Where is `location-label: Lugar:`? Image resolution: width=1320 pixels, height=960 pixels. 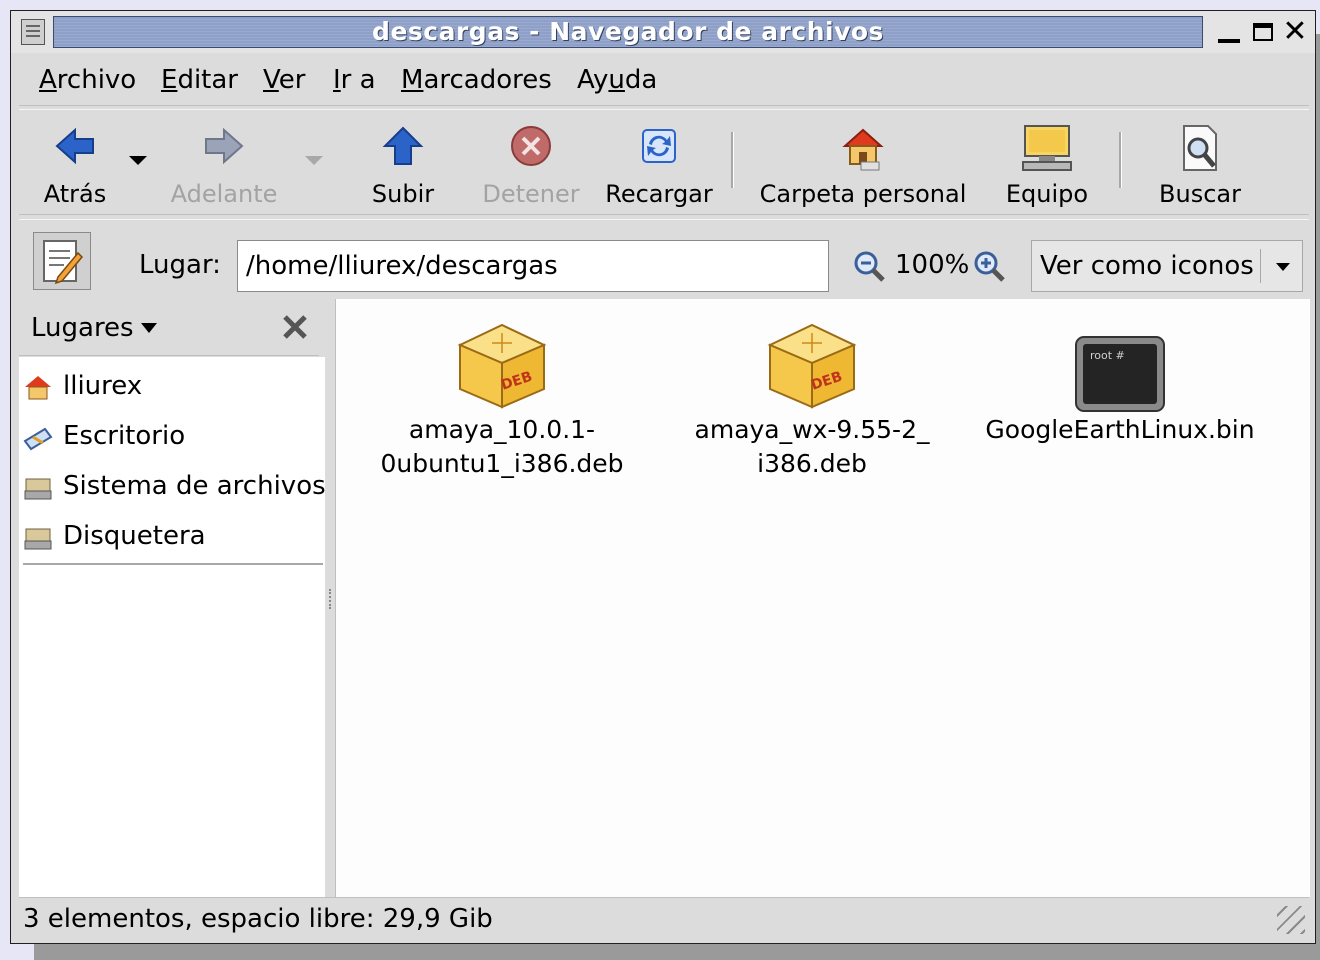 location-label: Lugar: is located at coordinates (180, 265).